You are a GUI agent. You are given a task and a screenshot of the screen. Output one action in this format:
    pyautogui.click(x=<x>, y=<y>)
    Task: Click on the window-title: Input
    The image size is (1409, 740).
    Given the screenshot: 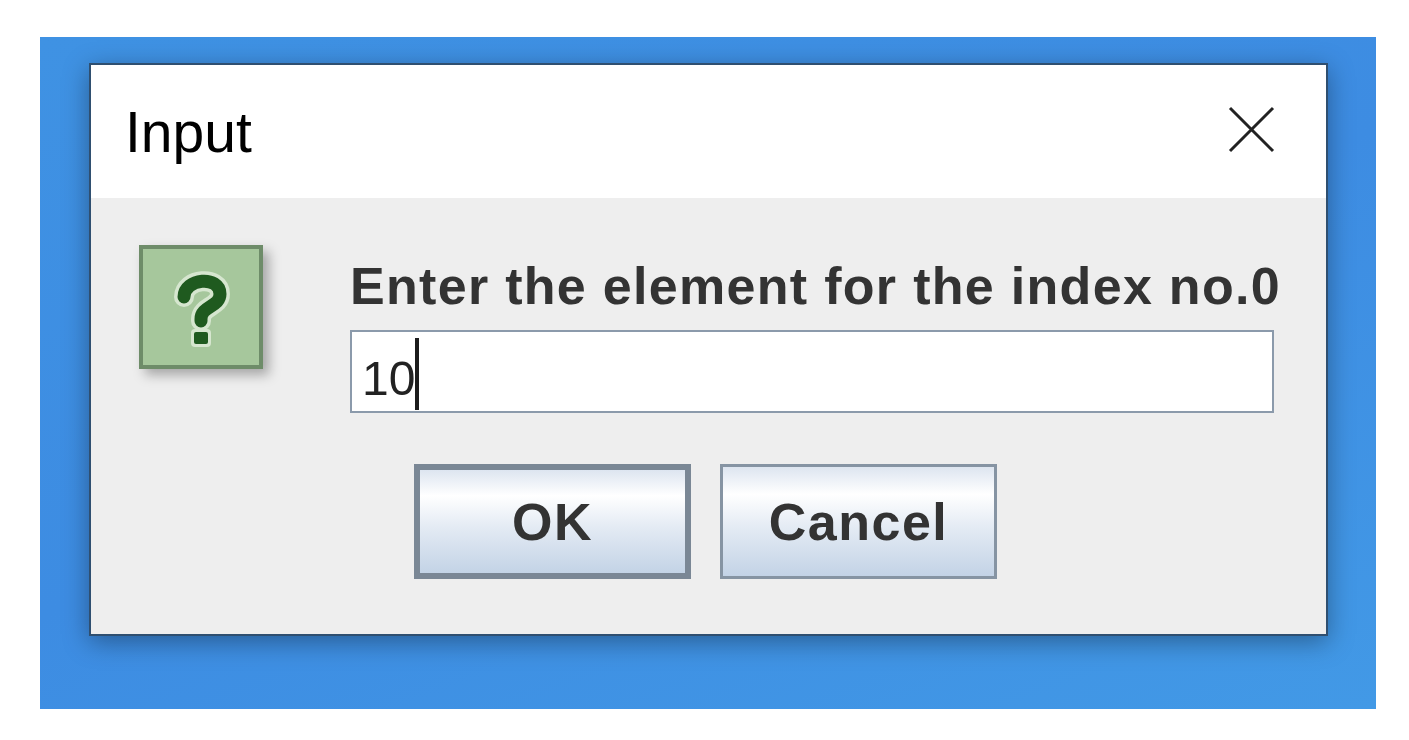 What is the action you would take?
    pyautogui.click(x=188, y=131)
    